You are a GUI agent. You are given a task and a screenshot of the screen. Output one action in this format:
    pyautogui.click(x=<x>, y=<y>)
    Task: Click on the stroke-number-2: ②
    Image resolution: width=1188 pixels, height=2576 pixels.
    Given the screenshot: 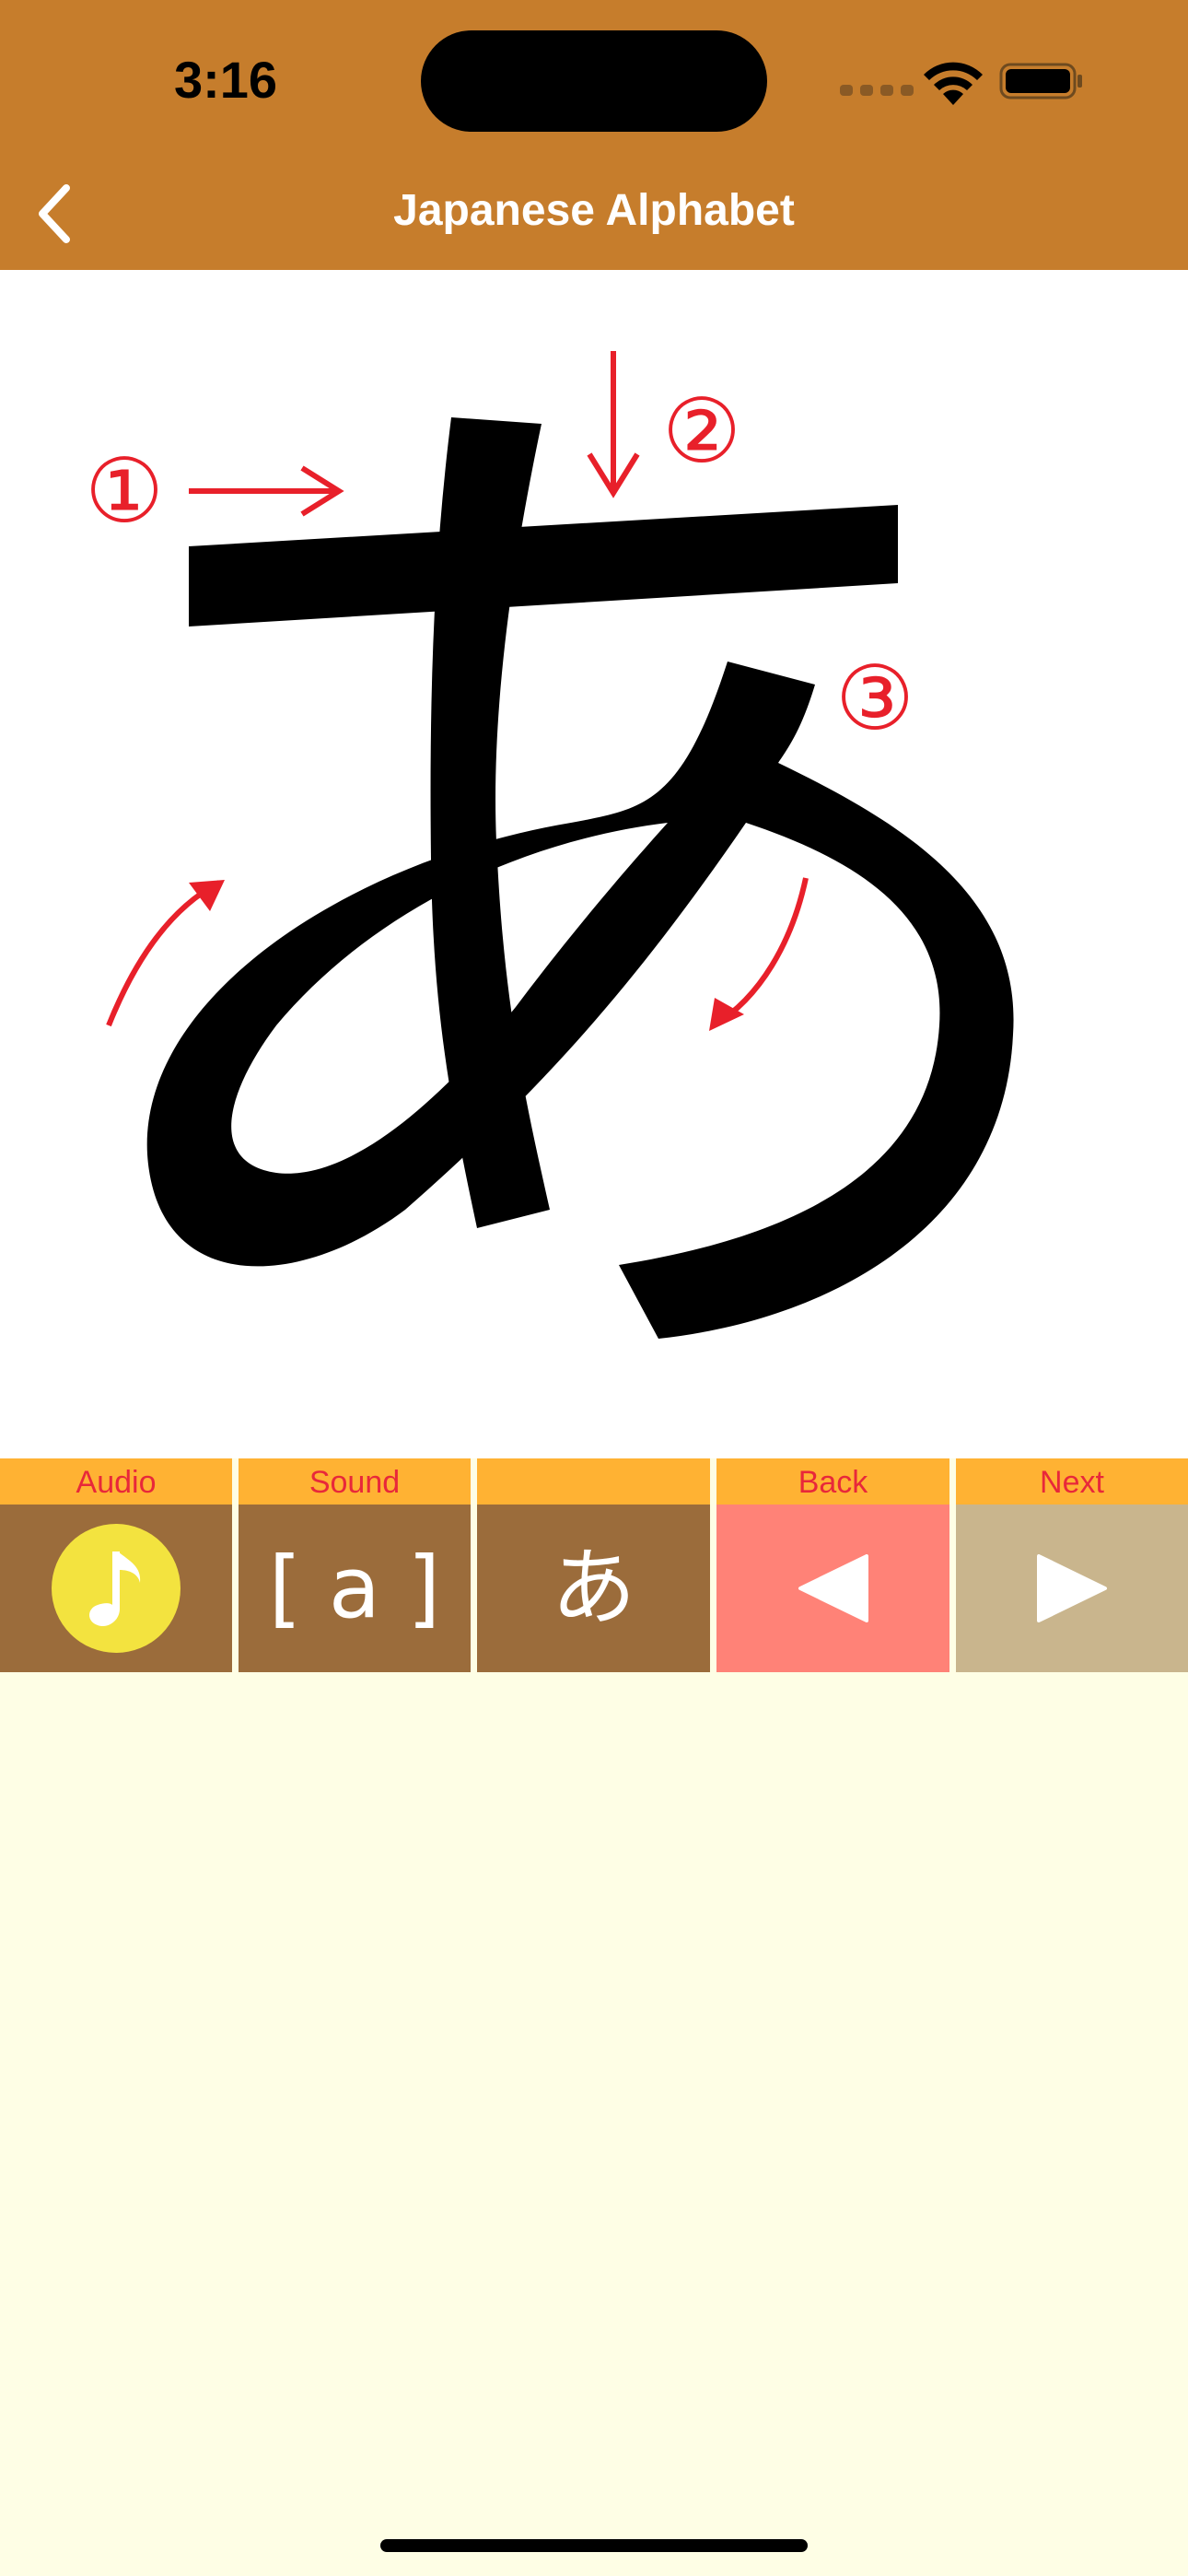 What is the action you would take?
    pyautogui.click(x=701, y=431)
    